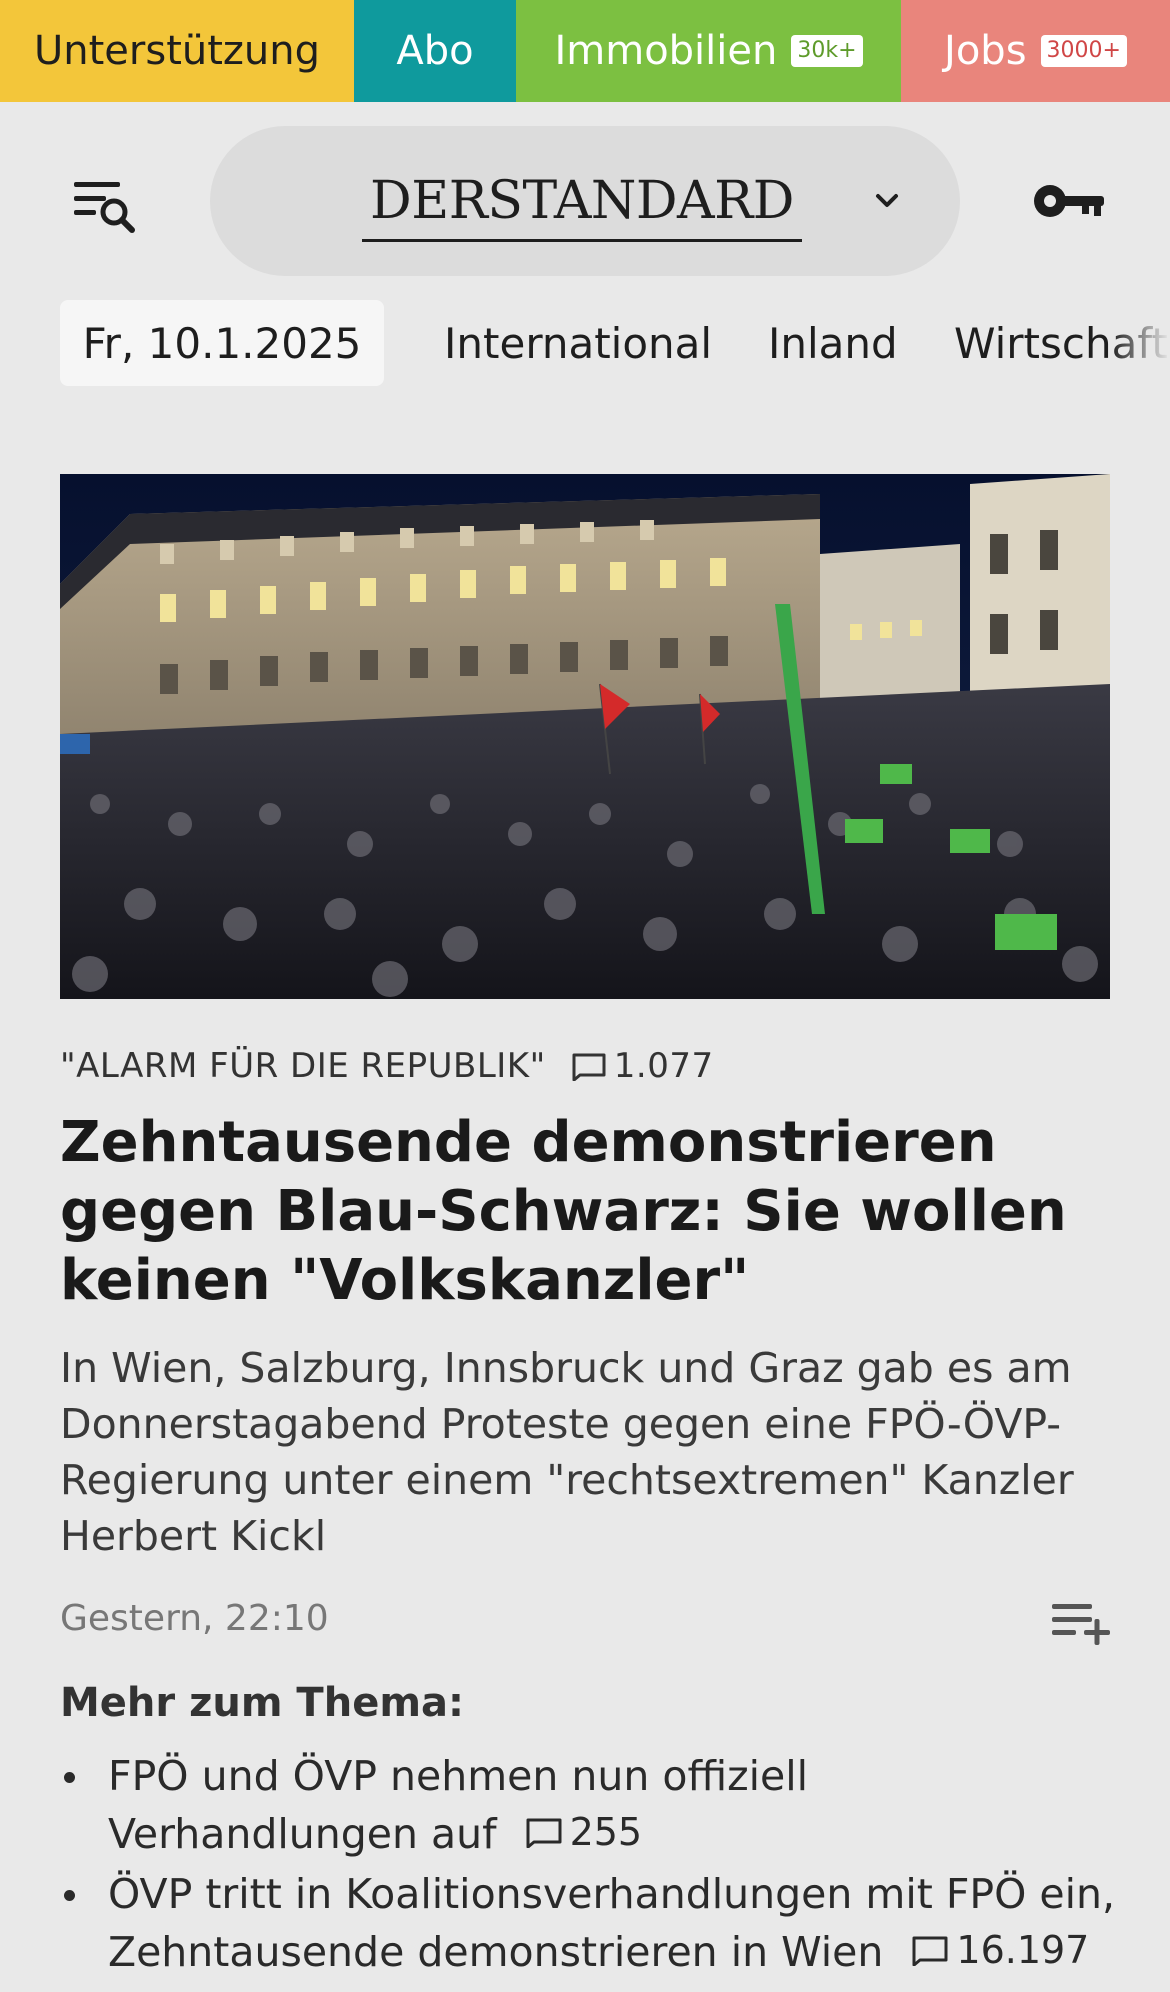 The height and width of the screenshot is (1992, 1170). I want to click on nav-item-inland: Inland, so click(833, 343).